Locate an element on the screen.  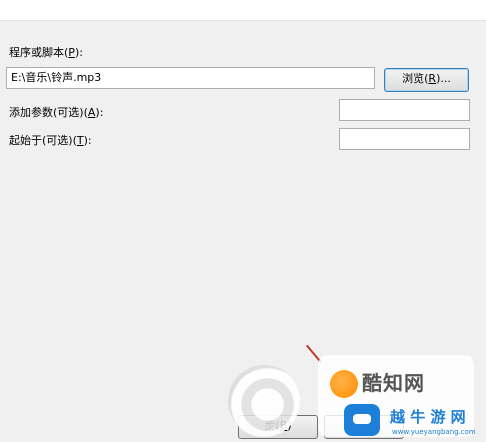
watermark-url: www.yueyangbang.com is located at coordinates (434, 432).